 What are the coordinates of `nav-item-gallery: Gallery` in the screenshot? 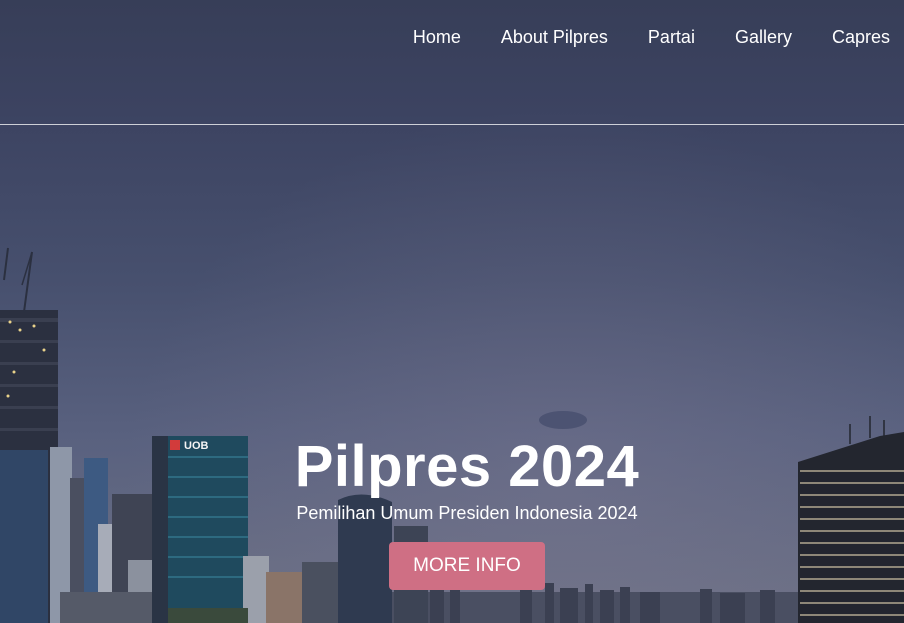 It's located at (763, 37).